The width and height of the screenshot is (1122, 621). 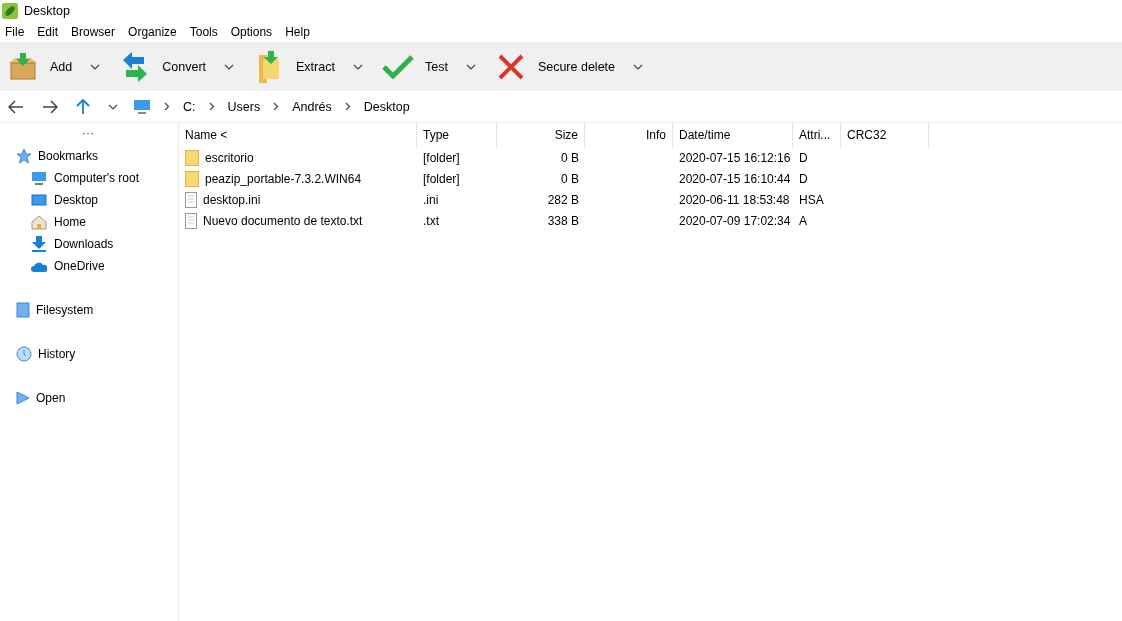 I want to click on toolbar-button: Extract, so click(x=293, y=66).